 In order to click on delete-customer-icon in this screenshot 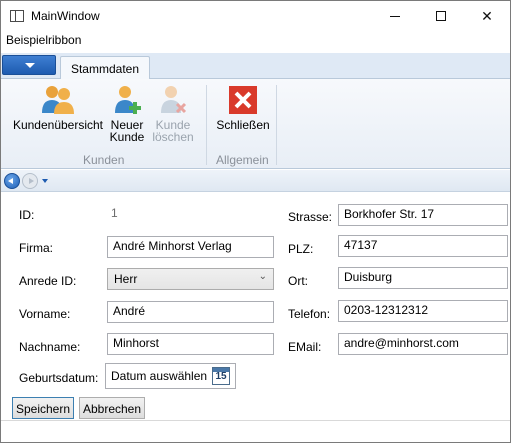, I will do `click(174, 100)`.